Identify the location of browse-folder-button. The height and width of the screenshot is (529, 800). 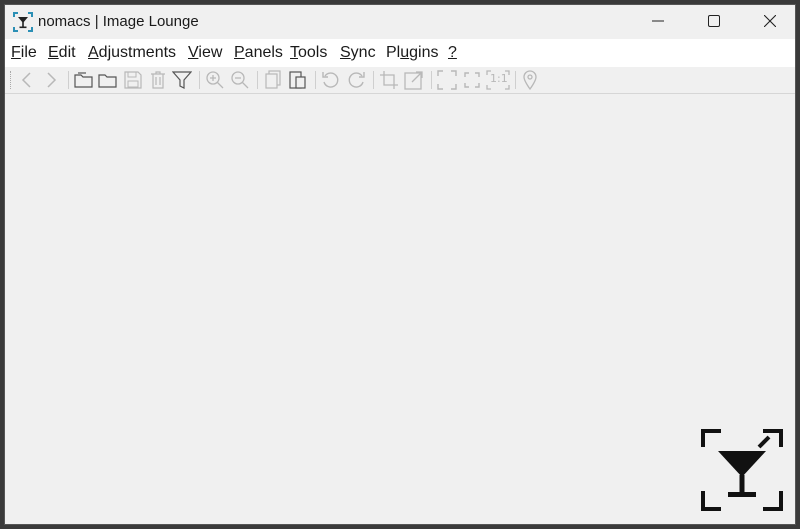
(108, 80).